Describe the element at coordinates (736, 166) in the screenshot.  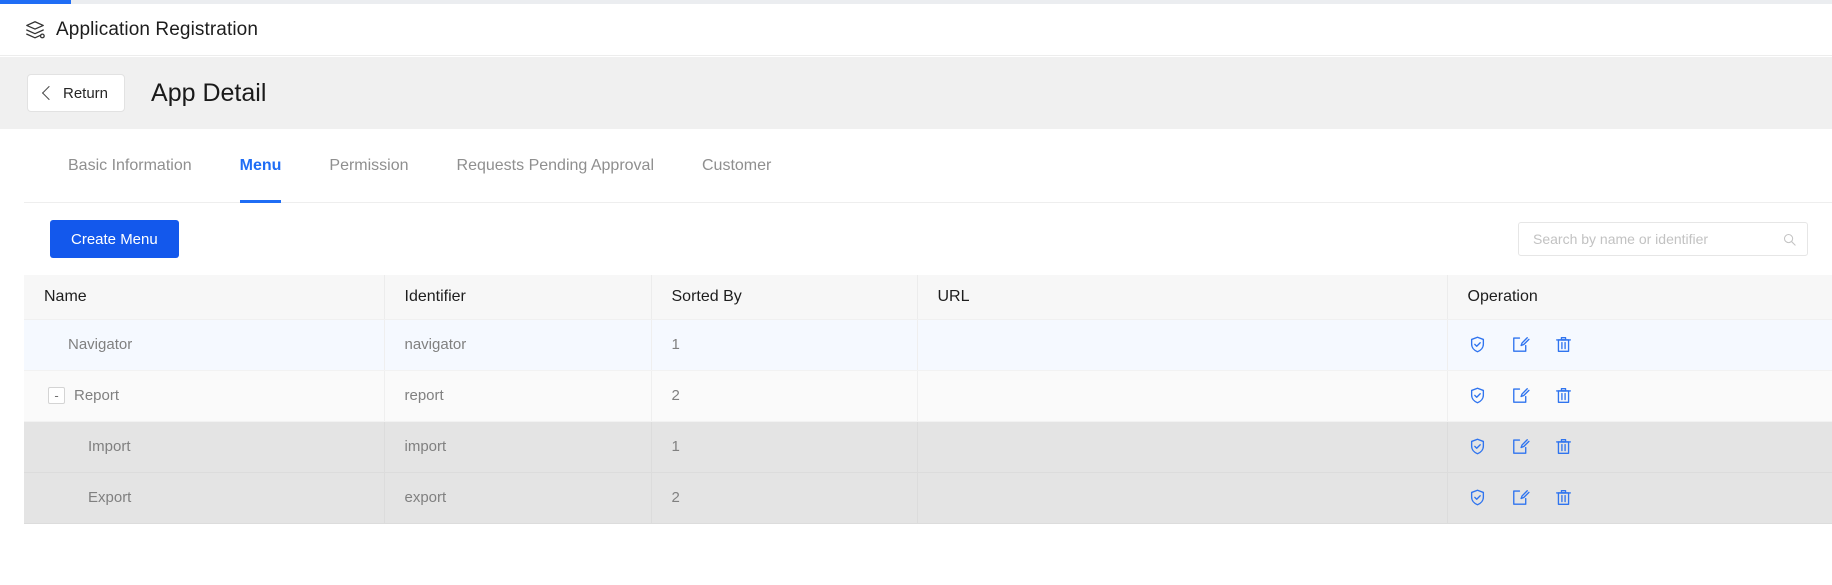
I see `tab-customer: Customer` at that location.